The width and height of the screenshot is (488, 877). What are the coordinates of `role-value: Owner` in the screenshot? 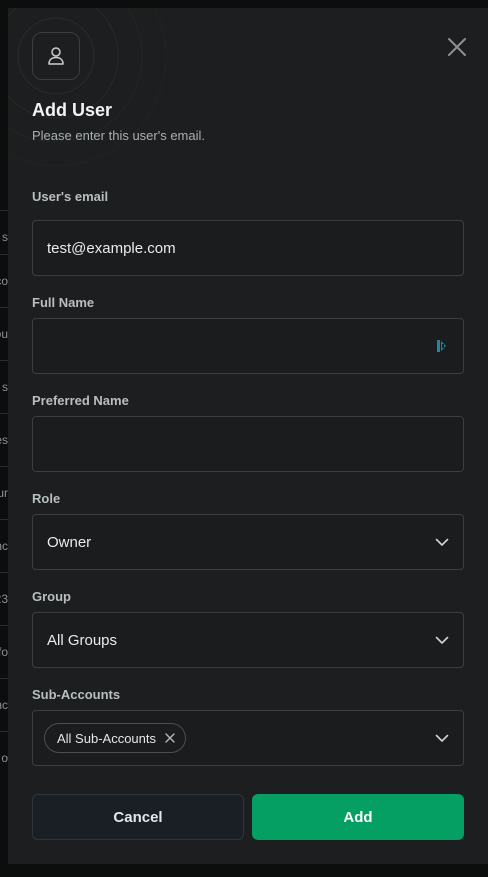 It's located at (69, 542).